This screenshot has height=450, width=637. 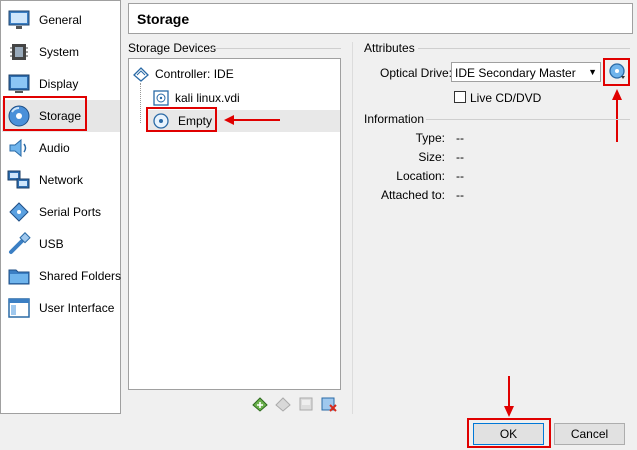 I want to click on info-attached-value: --, so click(x=460, y=195).